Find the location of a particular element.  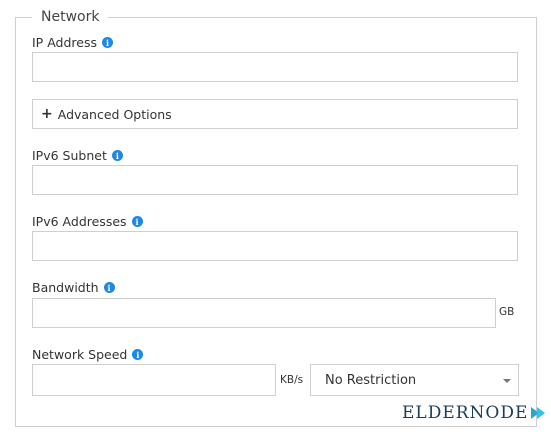

logo-arrows-icon is located at coordinates (538, 413).